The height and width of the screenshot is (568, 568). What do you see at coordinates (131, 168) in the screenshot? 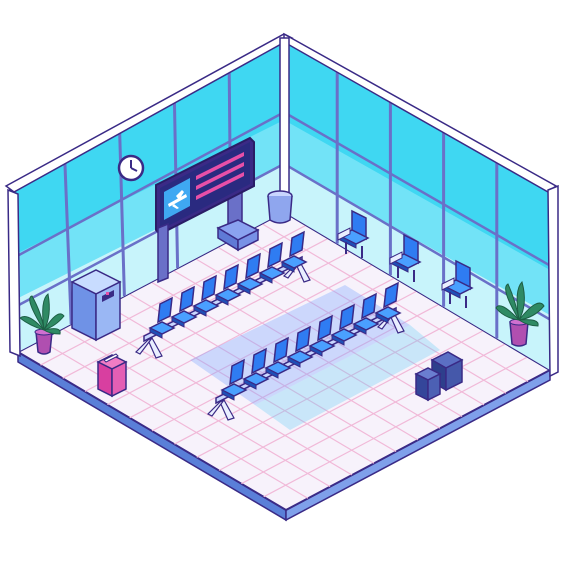
I see `wall-clock` at bounding box center [131, 168].